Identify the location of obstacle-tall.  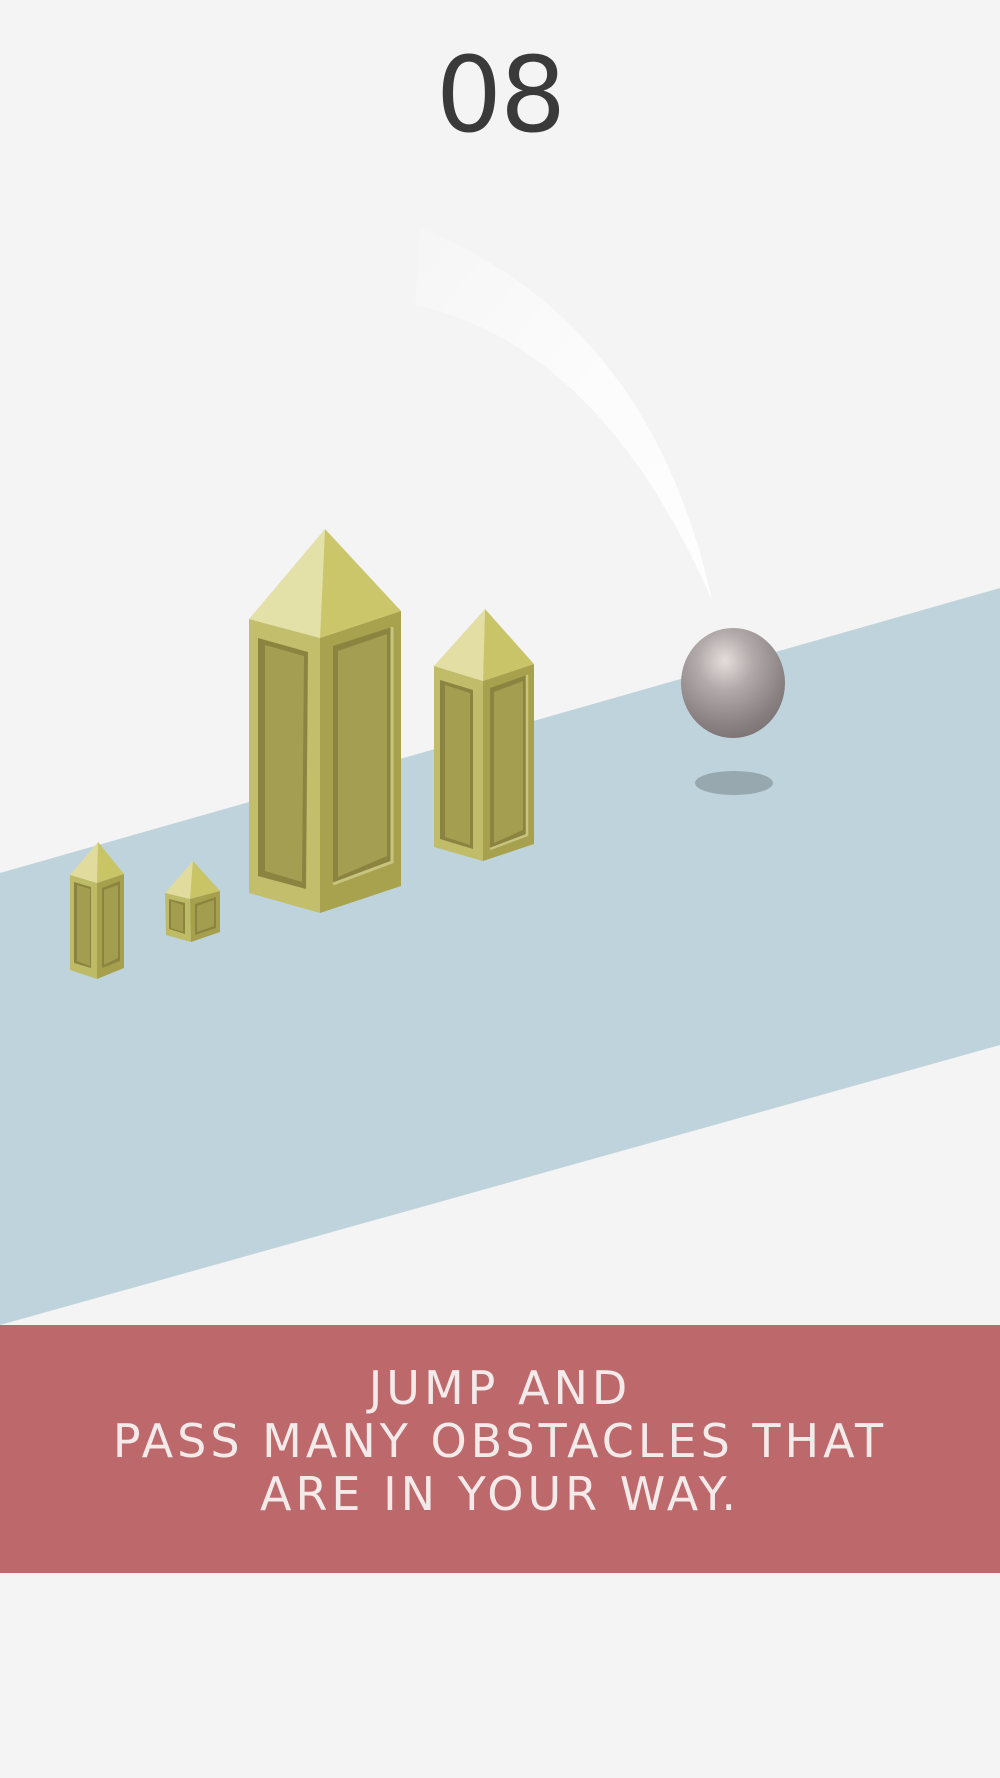
(325, 721).